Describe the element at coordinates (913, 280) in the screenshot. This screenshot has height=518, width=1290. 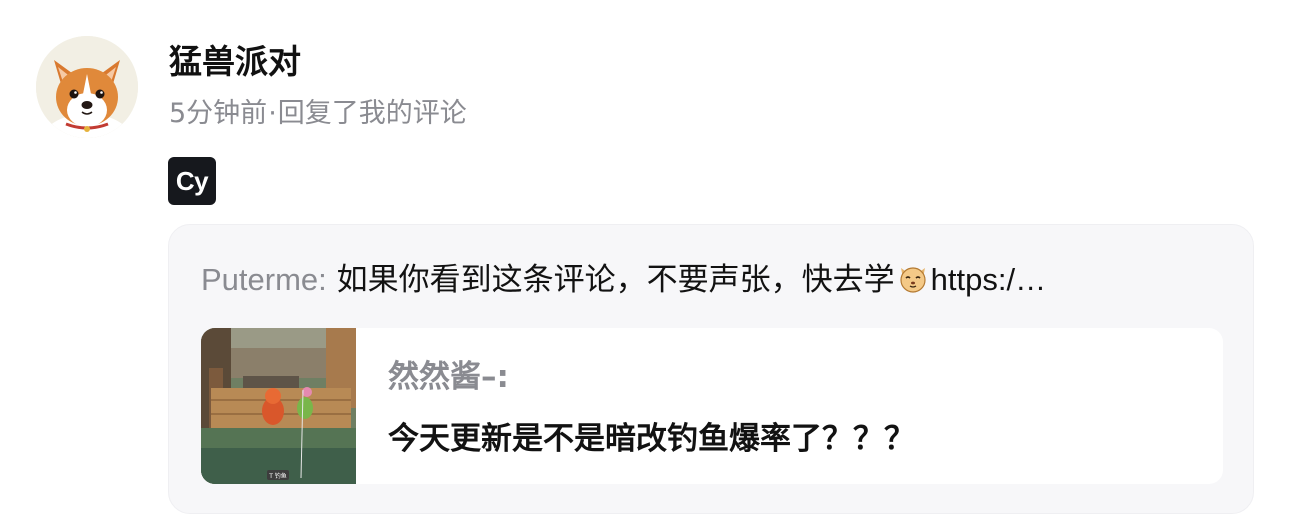
I see `cat-face-icon` at that location.